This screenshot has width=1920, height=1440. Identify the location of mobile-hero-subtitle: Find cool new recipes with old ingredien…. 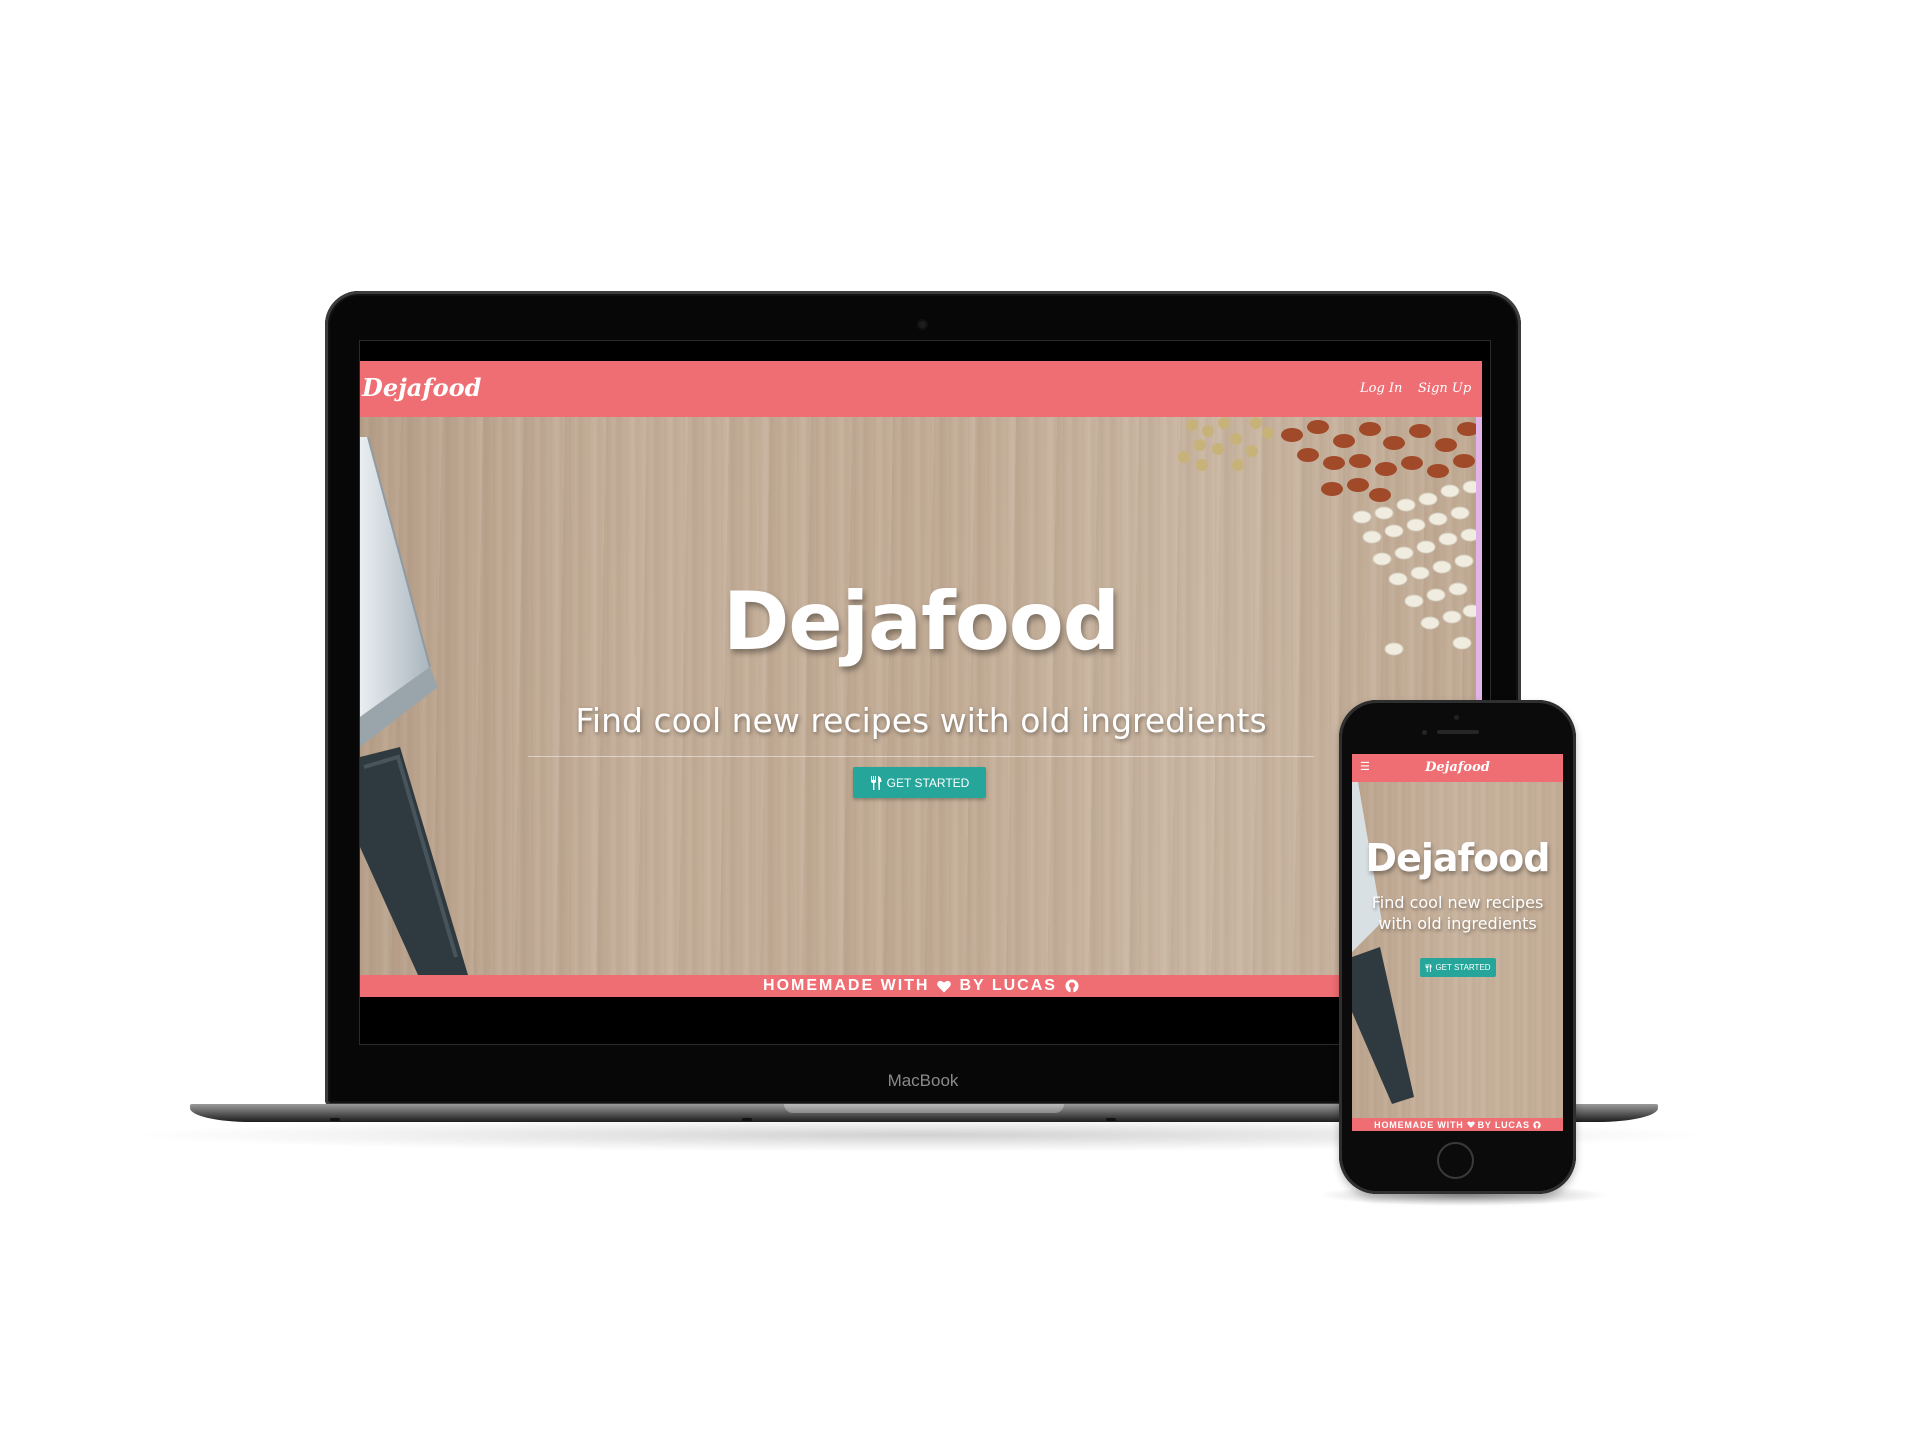
(1457, 913).